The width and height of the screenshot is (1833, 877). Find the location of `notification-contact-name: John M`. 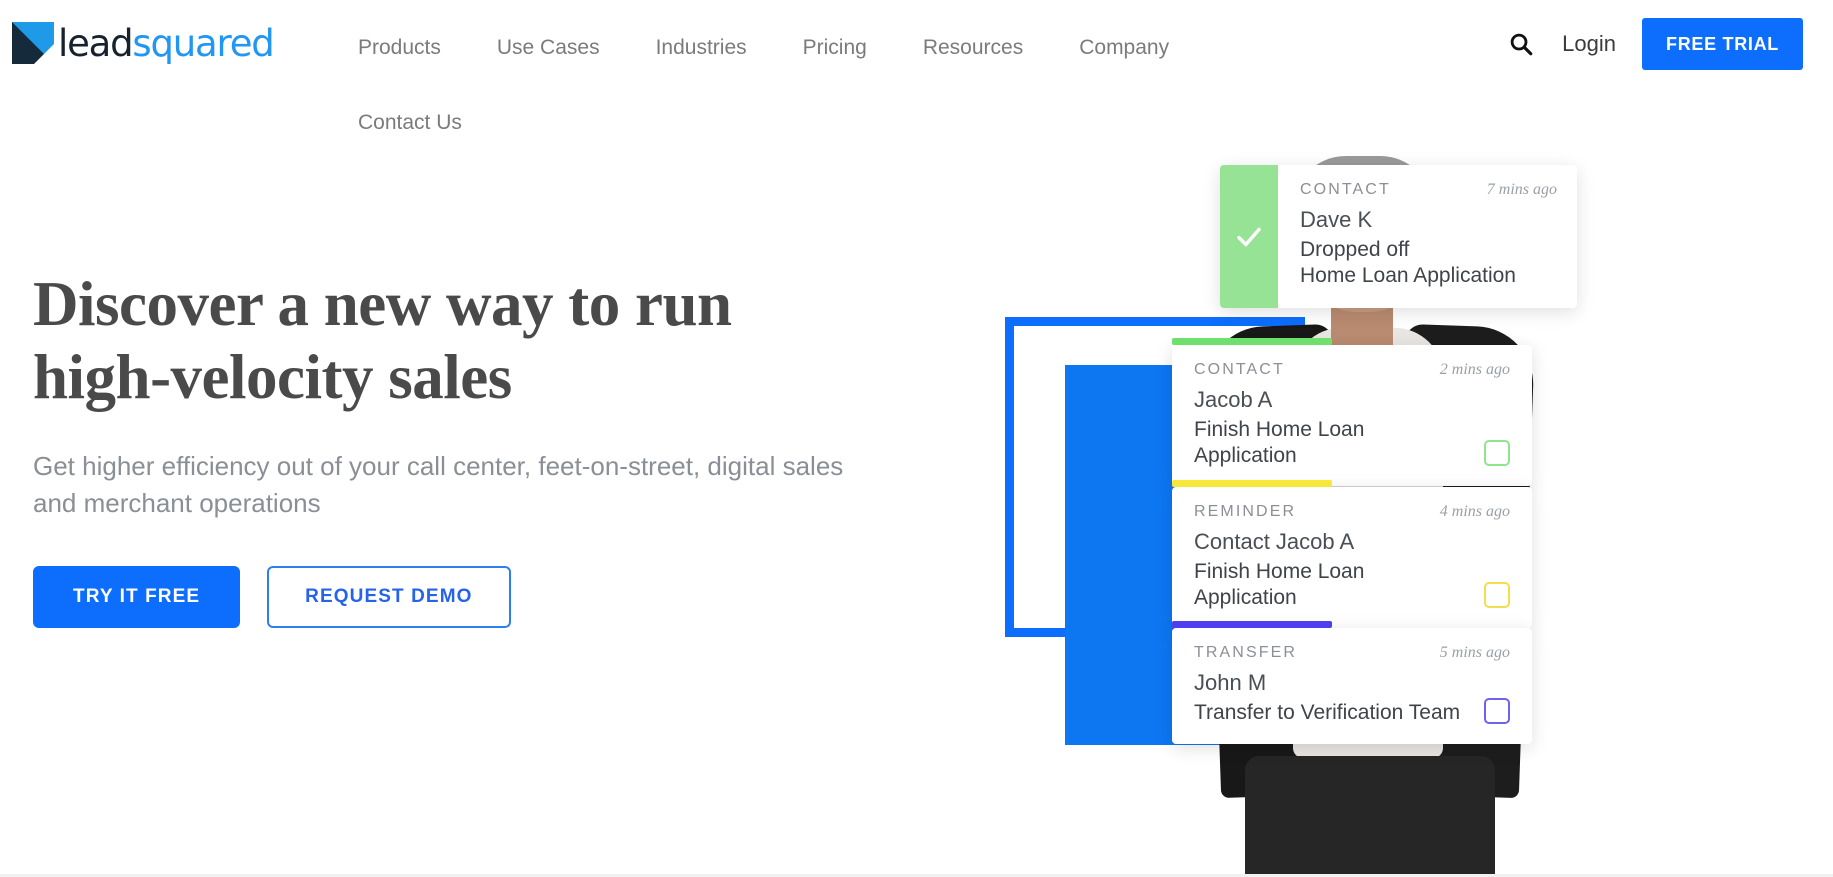

notification-contact-name: John M is located at coordinates (1230, 682).